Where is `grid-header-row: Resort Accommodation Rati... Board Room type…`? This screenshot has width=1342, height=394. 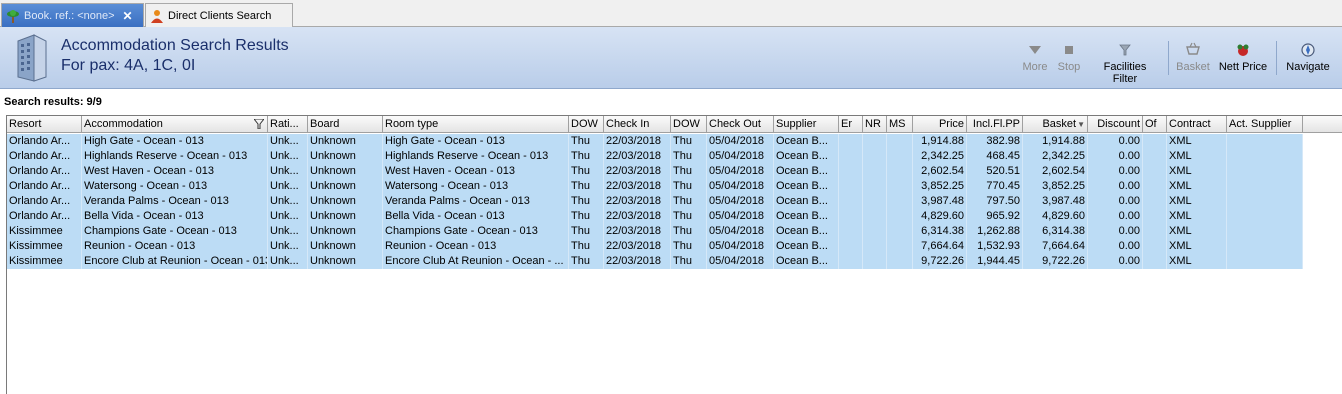 grid-header-row: Resort Accommodation Rati... Board Room type… is located at coordinates (674, 124).